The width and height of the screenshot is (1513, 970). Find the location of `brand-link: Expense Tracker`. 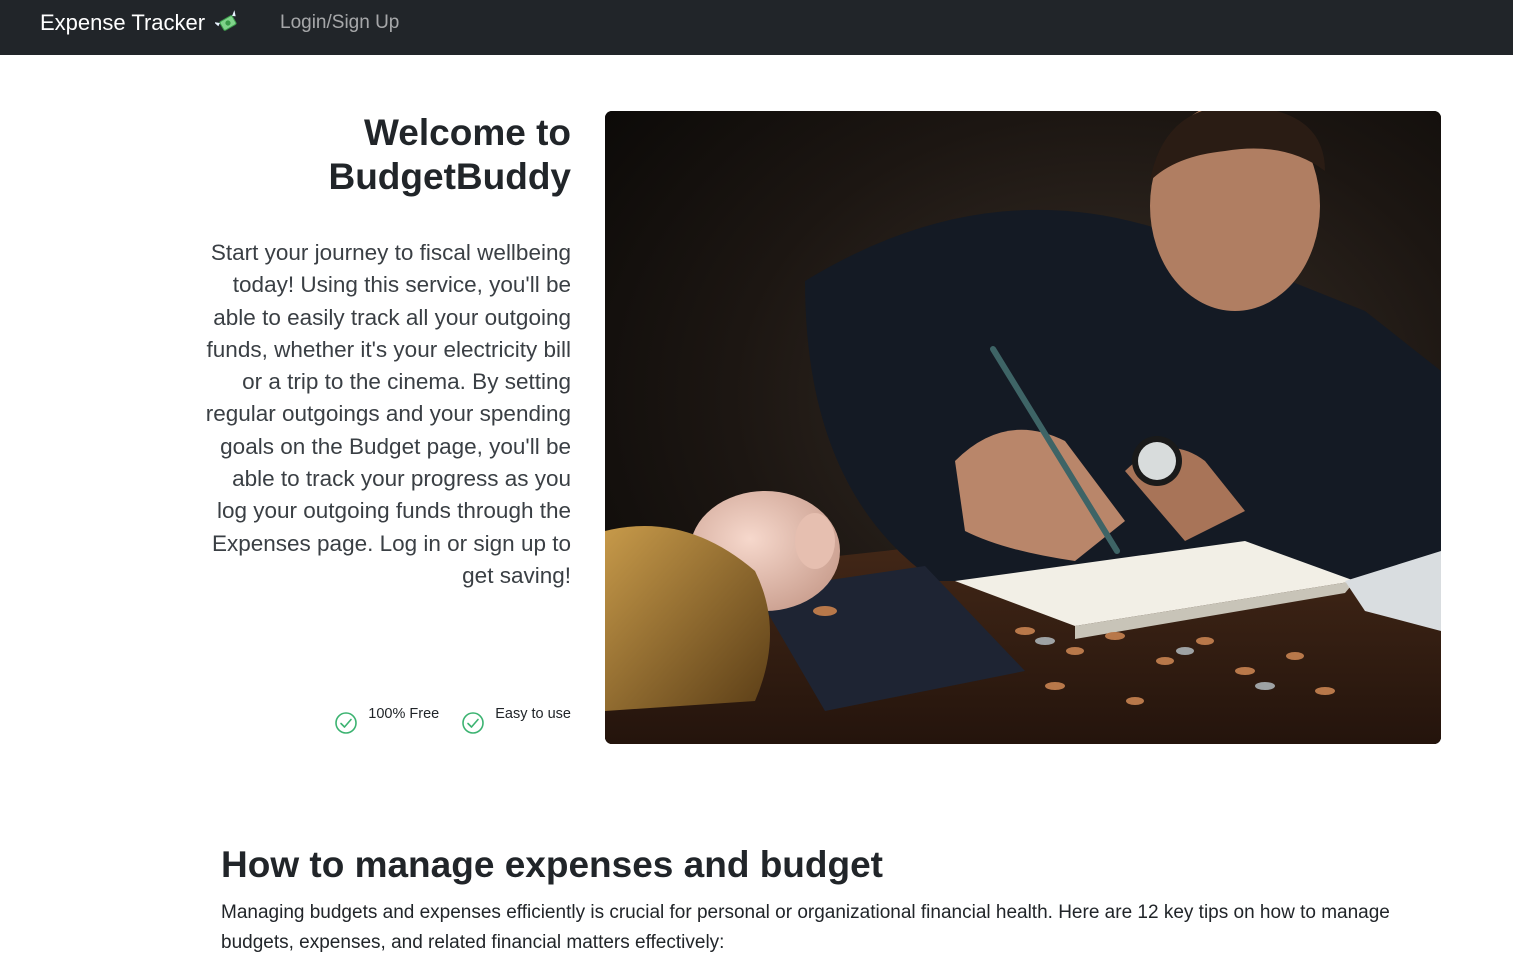

brand-link: Expense Tracker is located at coordinates (140, 23).